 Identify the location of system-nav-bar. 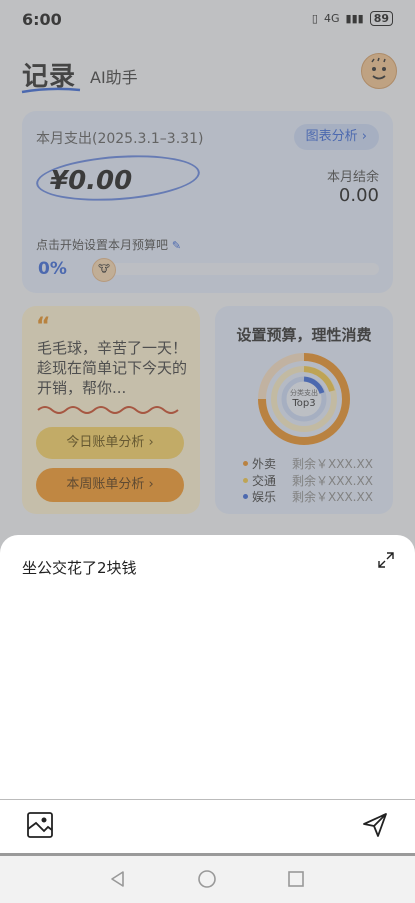
(207, 878).